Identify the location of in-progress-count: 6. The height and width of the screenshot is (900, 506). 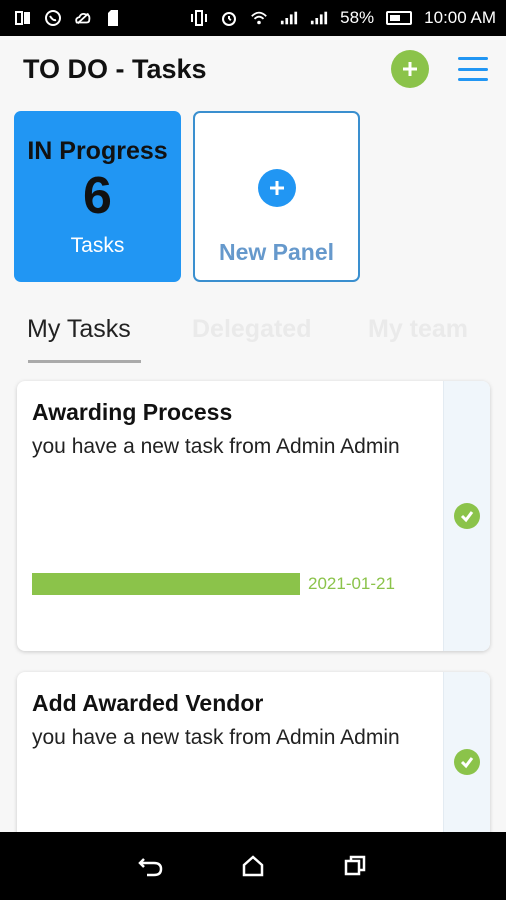
(97, 196).